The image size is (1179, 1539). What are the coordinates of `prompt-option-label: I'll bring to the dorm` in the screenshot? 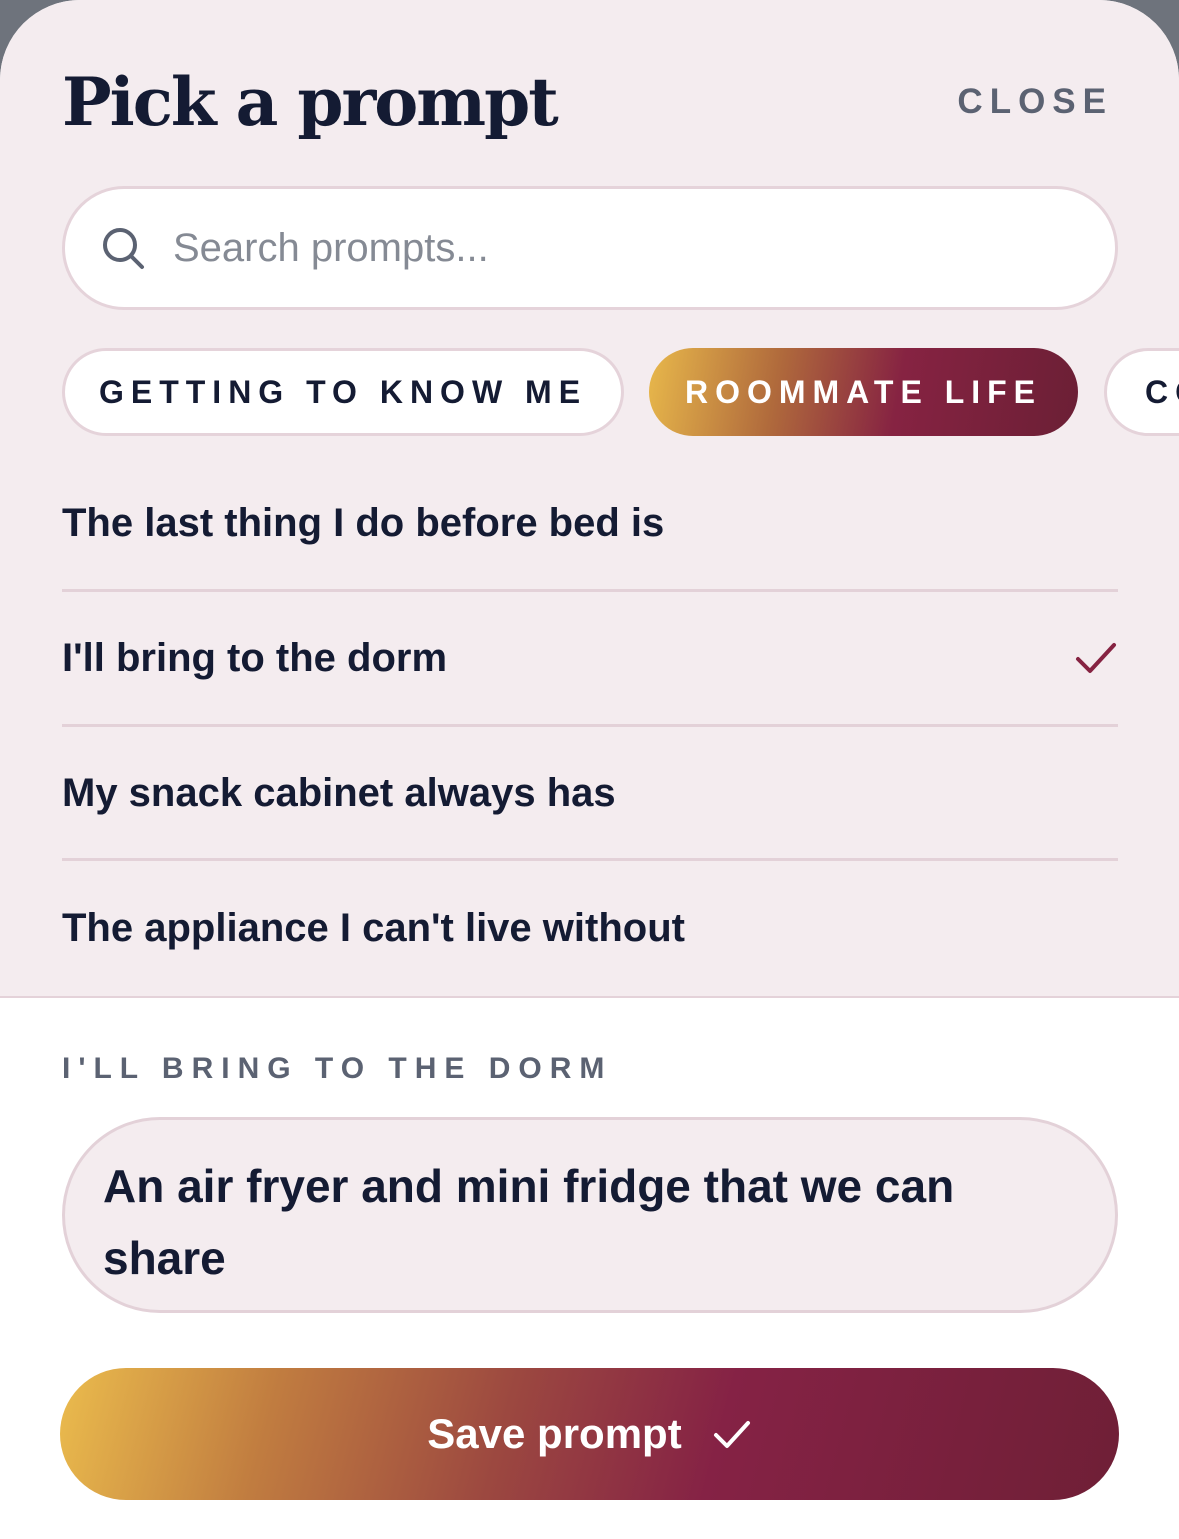 It's located at (255, 658).